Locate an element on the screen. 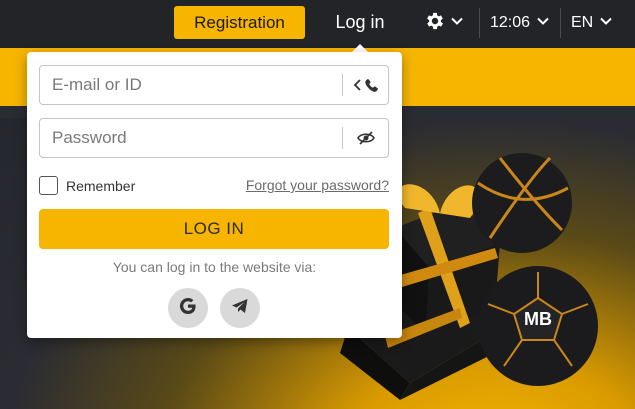 The image size is (635, 409). time-selector: 12:06 is located at coordinates (520, 23).